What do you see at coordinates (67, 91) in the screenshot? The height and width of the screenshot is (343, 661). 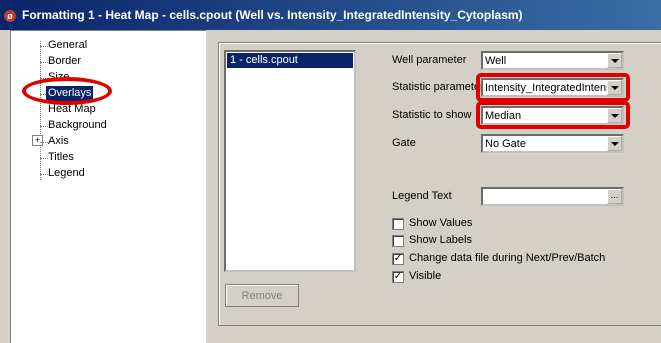 I see `highlight-oval` at bounding box center [67, 91].